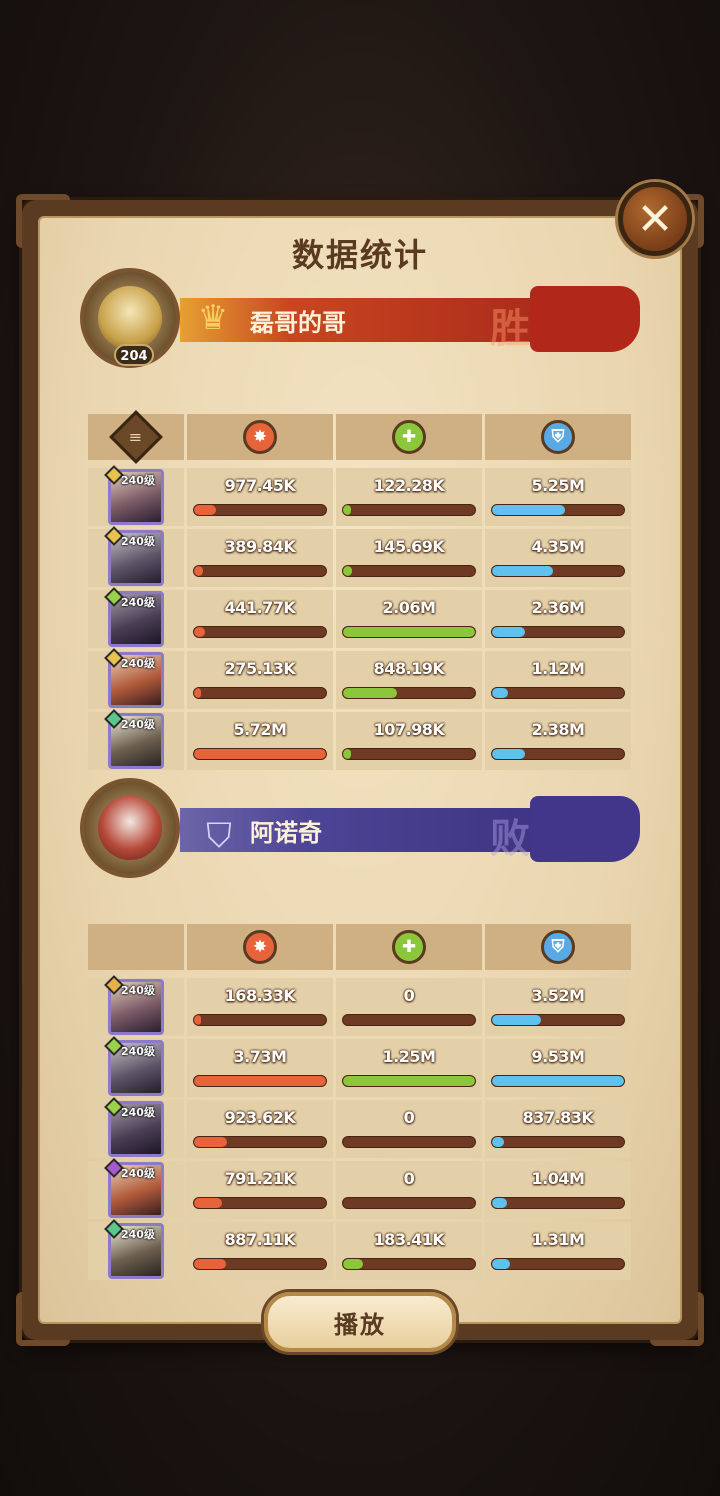  What do you see at coordinates (409, 619) in the screenshot?
I see `heal-cell: 2.06M` at bounding box center [409, 619].